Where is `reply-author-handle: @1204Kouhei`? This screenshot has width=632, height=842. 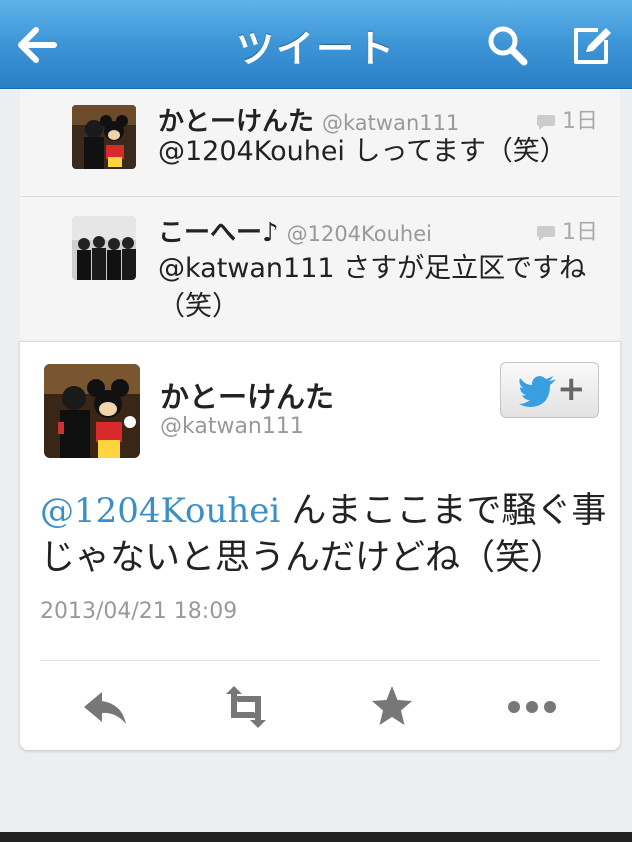
reply-author-handle: @1204Kouhei is located at coordinates (359, 234).